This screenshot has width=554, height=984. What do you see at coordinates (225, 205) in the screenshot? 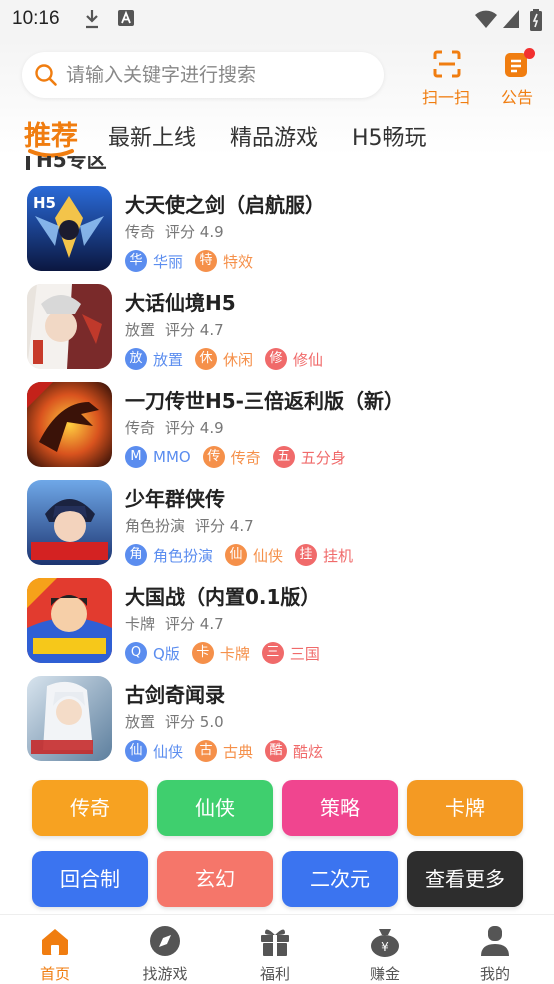
I see `game-name: 大天使之剑（启航服）` at bounding box center [225, 205].